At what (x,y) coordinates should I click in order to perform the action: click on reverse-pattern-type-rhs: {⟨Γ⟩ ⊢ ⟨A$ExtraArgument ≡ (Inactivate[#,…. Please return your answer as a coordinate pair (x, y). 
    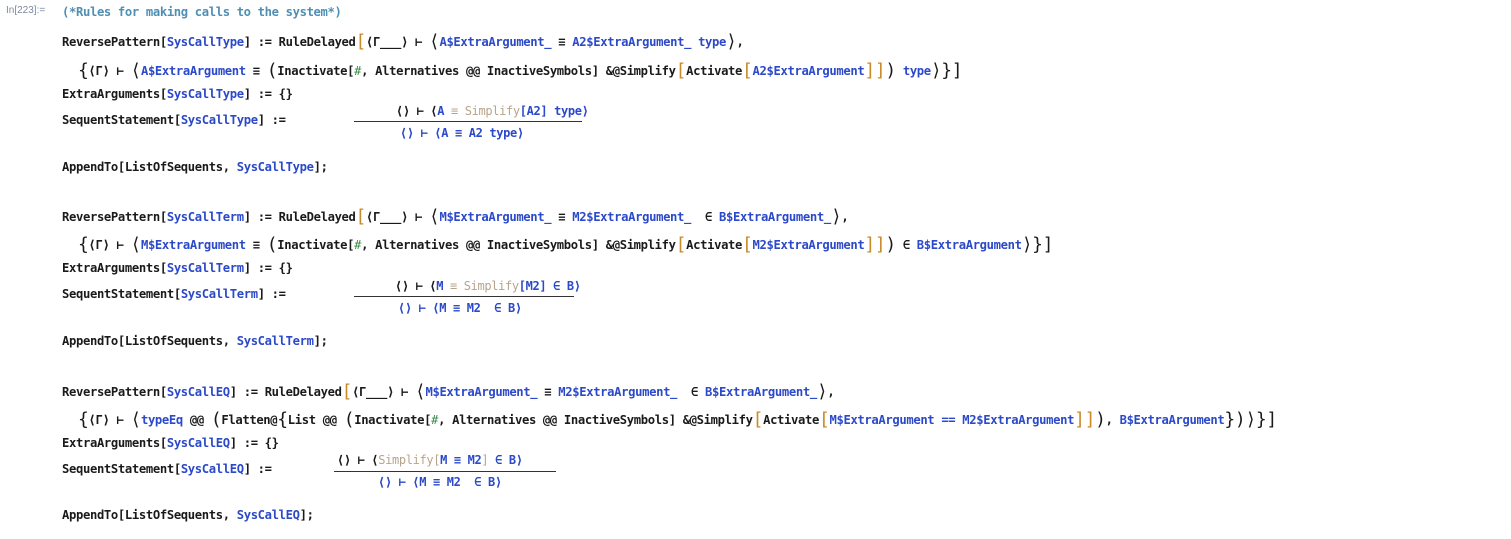
    Looking at the image, I should click on (520, 70).